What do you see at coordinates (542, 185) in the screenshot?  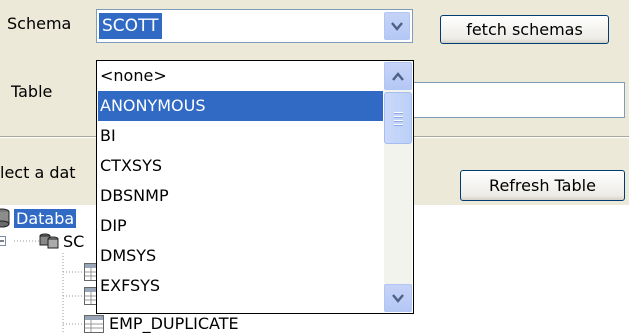 I see `refresh-table-button: Refresh Table` at bounding box center [542, 185].